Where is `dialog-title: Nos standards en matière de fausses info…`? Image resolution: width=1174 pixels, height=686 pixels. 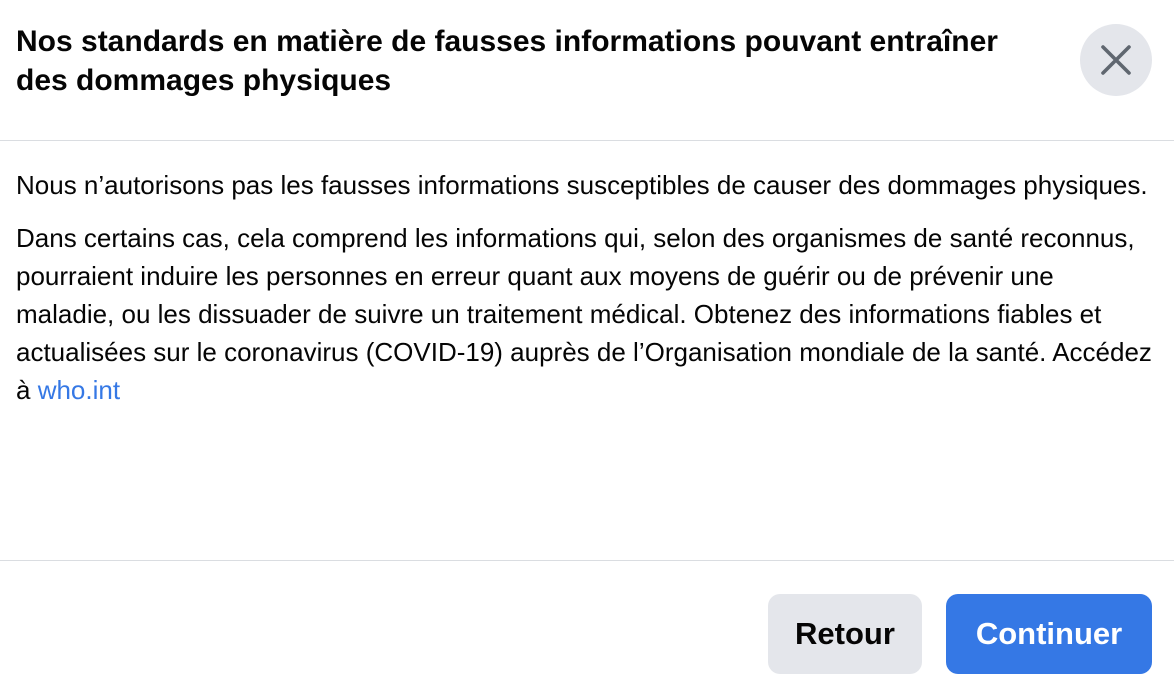
dialog-title: Nos standards en matière de fausses info… is located at coordinates (507, 61).